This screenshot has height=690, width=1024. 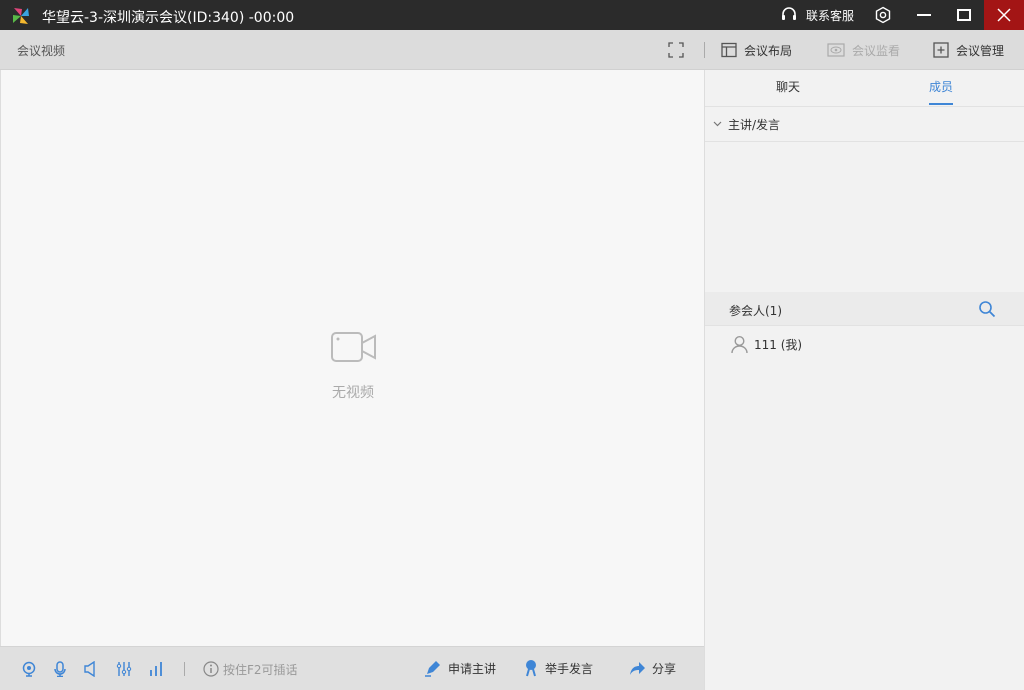 I want to click on camera-icon, so click(x=353, y=347).